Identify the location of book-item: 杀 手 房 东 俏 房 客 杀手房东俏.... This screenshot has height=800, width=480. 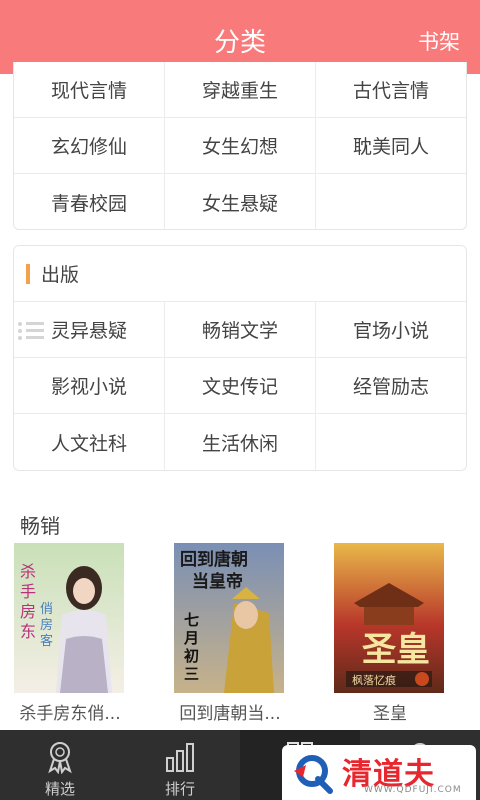
(70, 633).